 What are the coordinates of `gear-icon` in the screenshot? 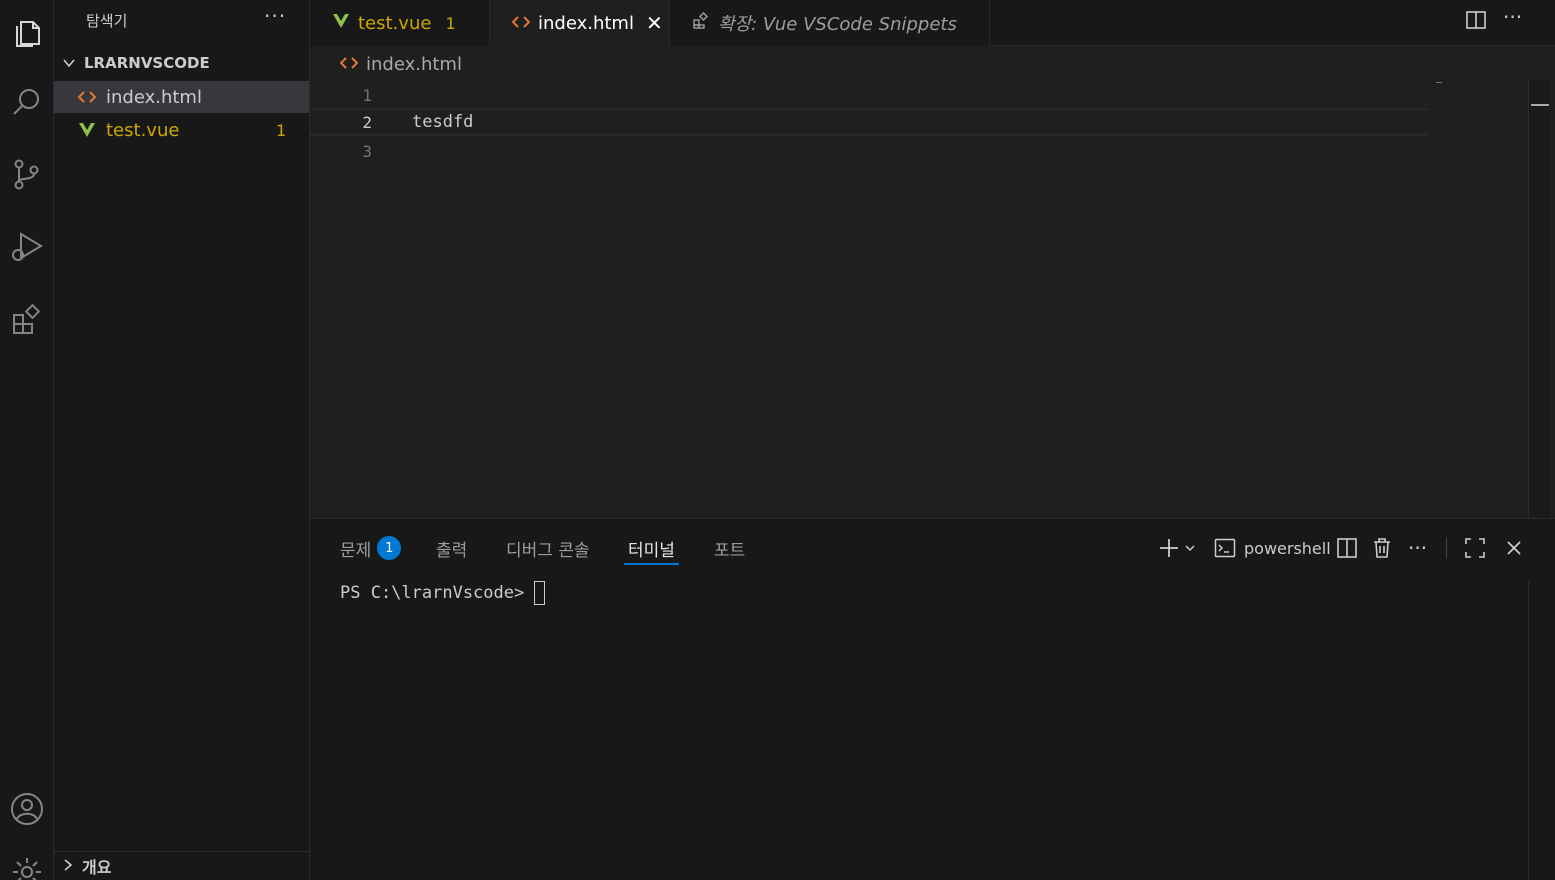 It's located at (27, 864).